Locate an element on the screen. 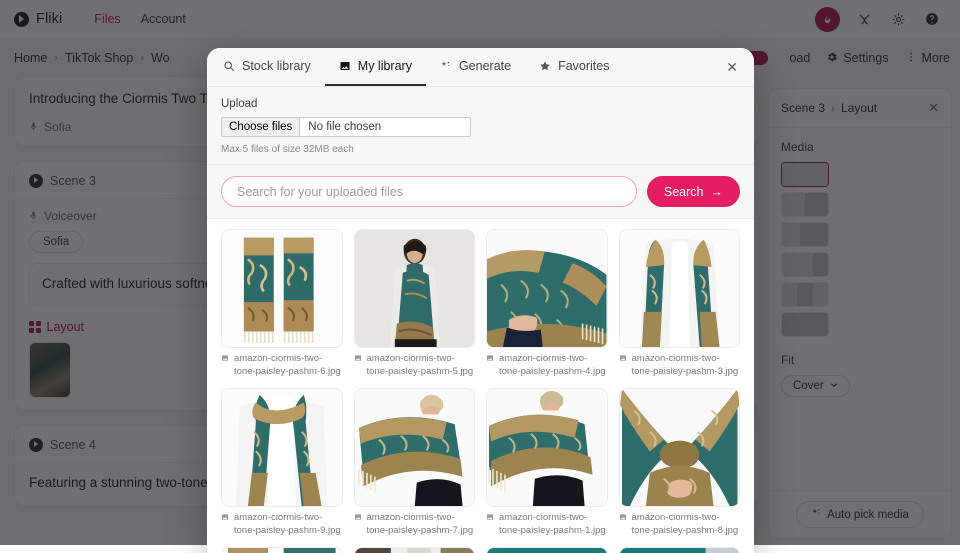 The height and width of the screenshot is (553, 960). tab-my-library-label: My library is located at coordinates (385, 66).